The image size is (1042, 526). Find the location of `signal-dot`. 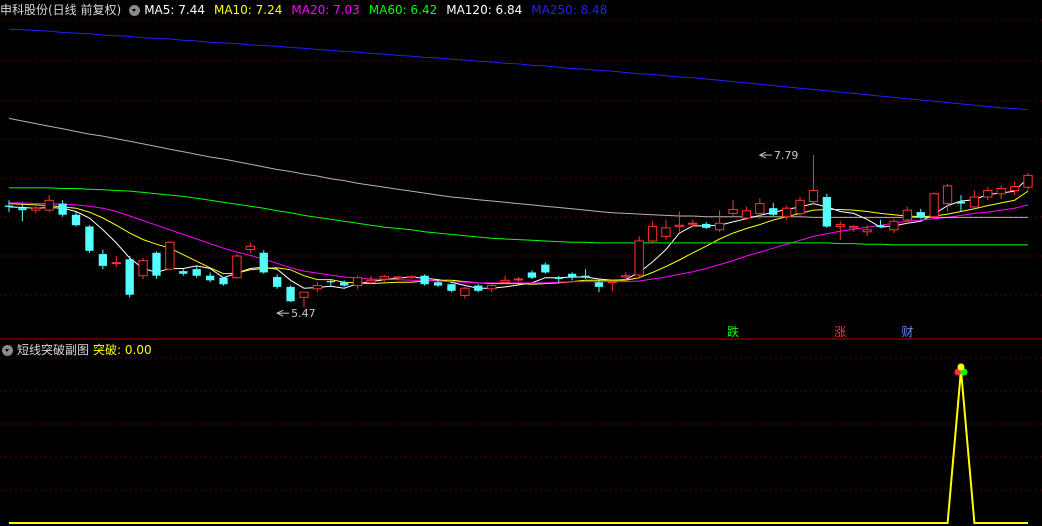

signal-dot is located at coordinates (961, 367).